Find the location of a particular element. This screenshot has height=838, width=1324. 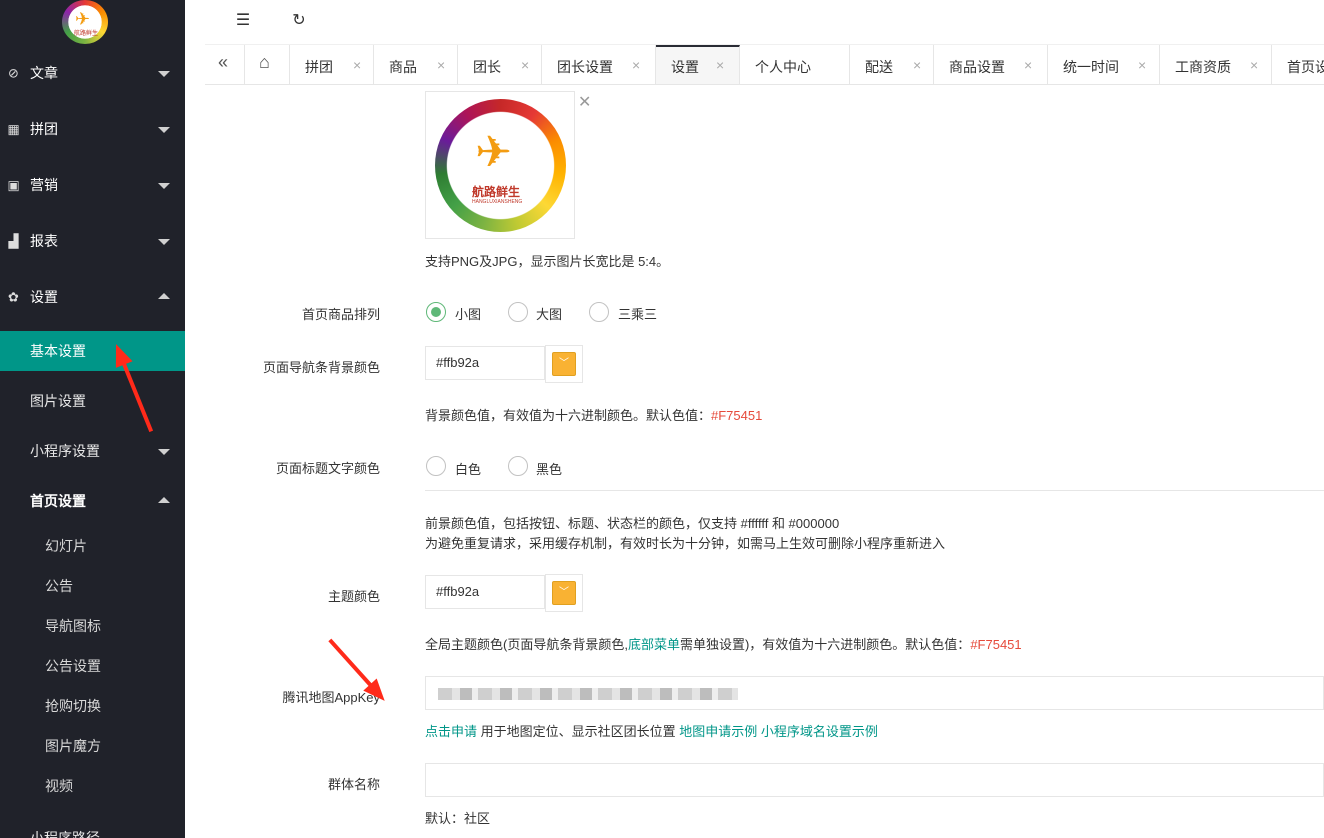

map-example-link: 地图申请示例 is located at coordinates (718, 731).